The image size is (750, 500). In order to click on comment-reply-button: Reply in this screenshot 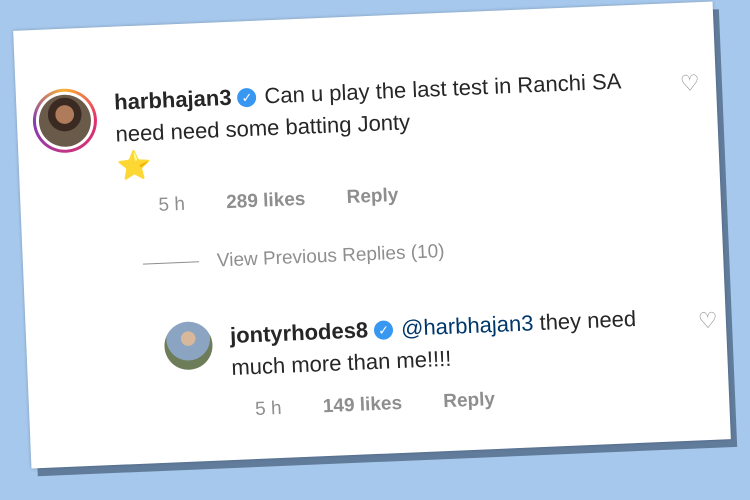, I will do `click(372, 196)`.